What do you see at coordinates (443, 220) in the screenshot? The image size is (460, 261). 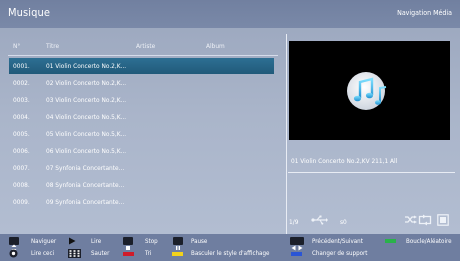 I see `stop-square-icon` at bounding box center [443, 220].